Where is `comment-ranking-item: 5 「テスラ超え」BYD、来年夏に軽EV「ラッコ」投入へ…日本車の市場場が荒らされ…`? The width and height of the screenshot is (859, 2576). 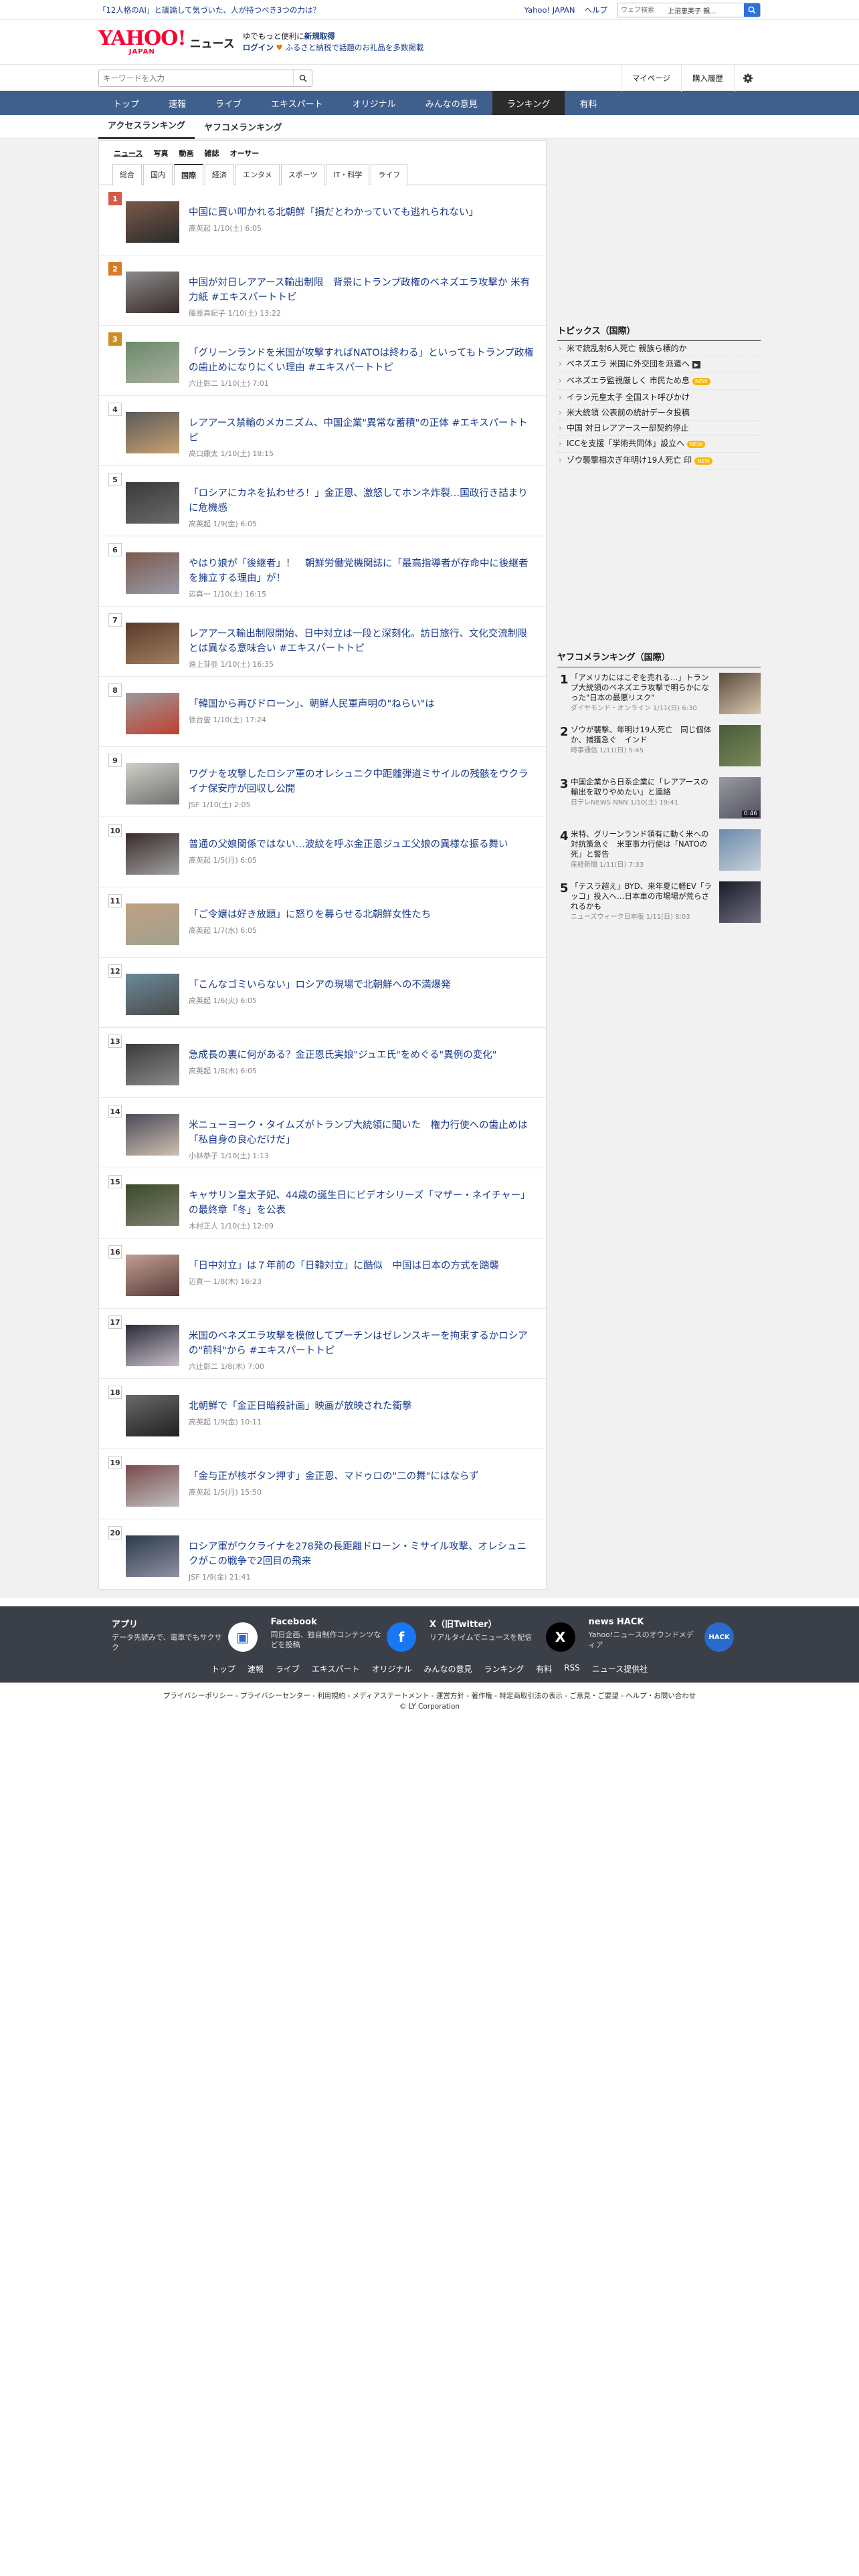 comment-ranking-item: 5 「テスラ超え」BYD、来年夏に軽EV「ラッコ」投入へ…日本車の市場場が荒らされ… is located at coordinates (659, 902).